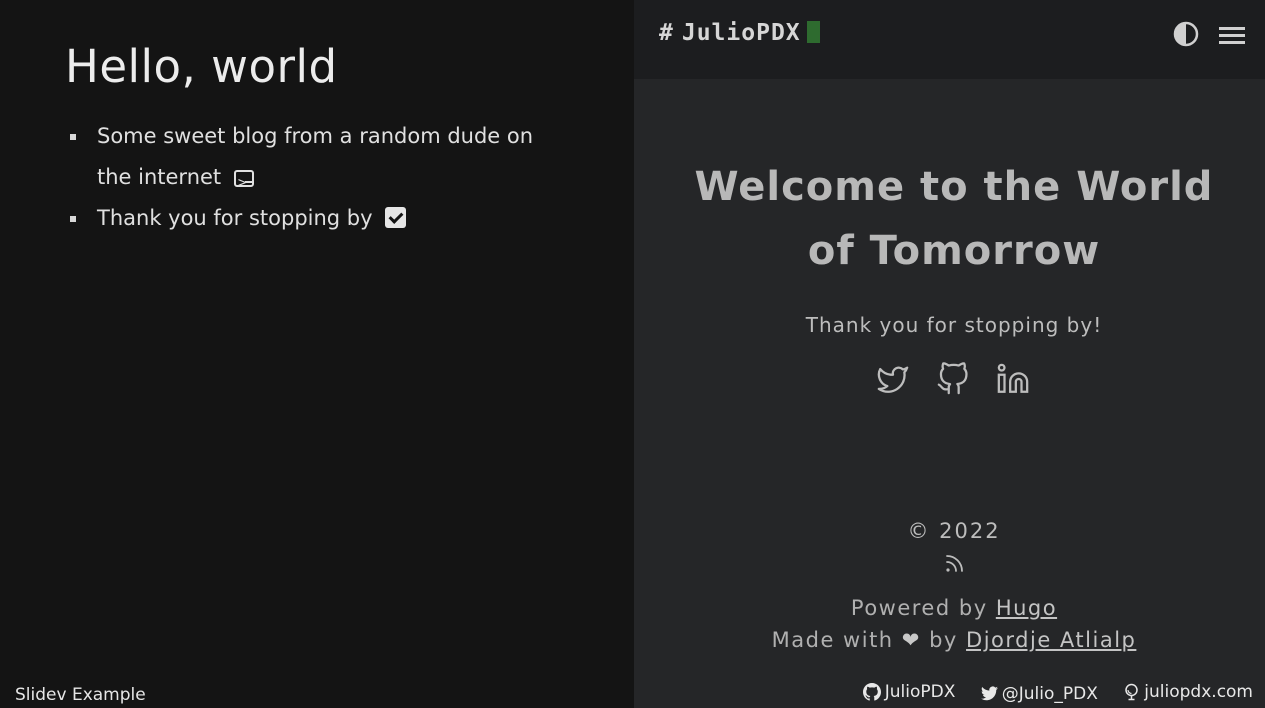  Describe the element at coordinates (919, 608) in the screenshot. I see `powered-prefix: Powered by` at that location.